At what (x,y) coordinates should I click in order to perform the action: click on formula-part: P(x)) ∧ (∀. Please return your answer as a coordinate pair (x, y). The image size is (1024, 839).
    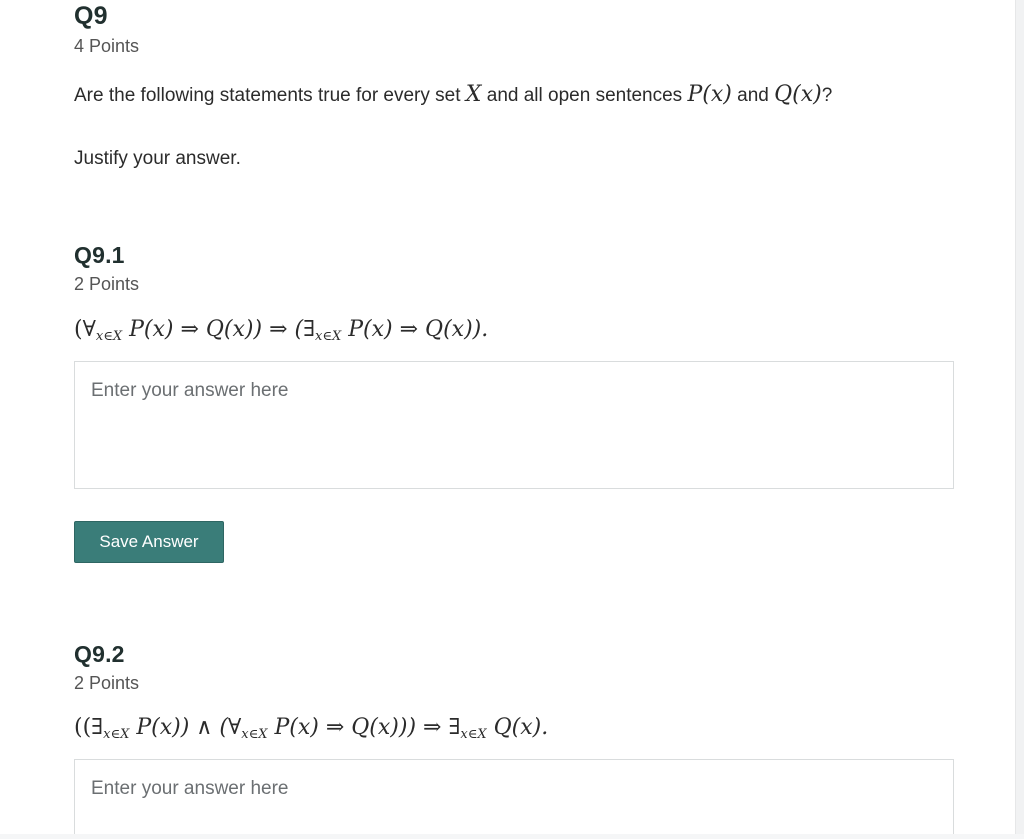
    Looking at the image, I should click on (189, 727).